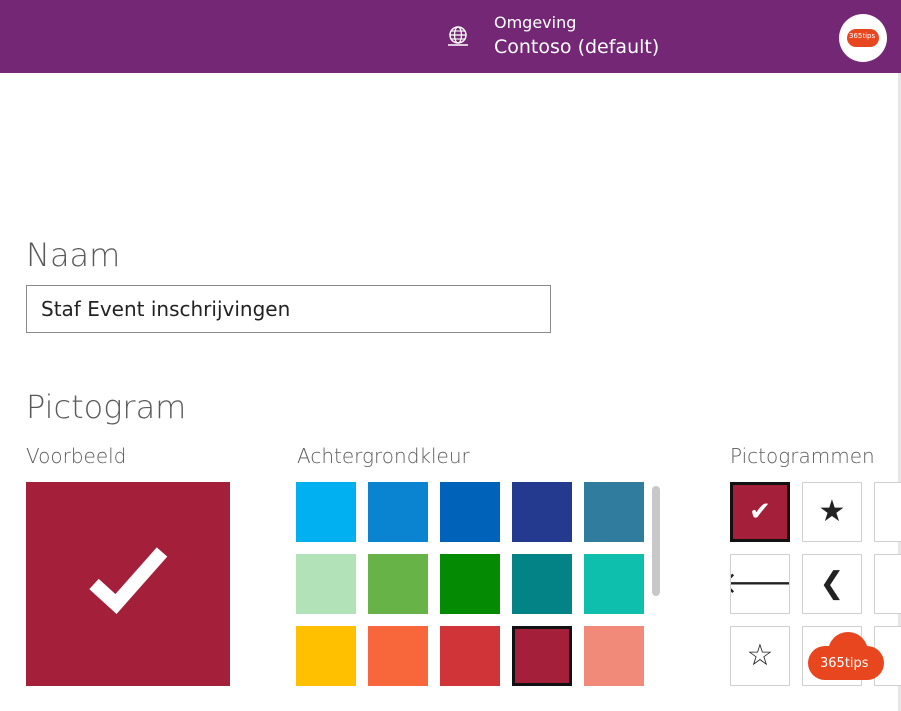 This screenshot has height=711, width=901. Describe the element at coordinates (802, 456) in the screenshot. I see `icons-label: Pictogrammen` at that location.